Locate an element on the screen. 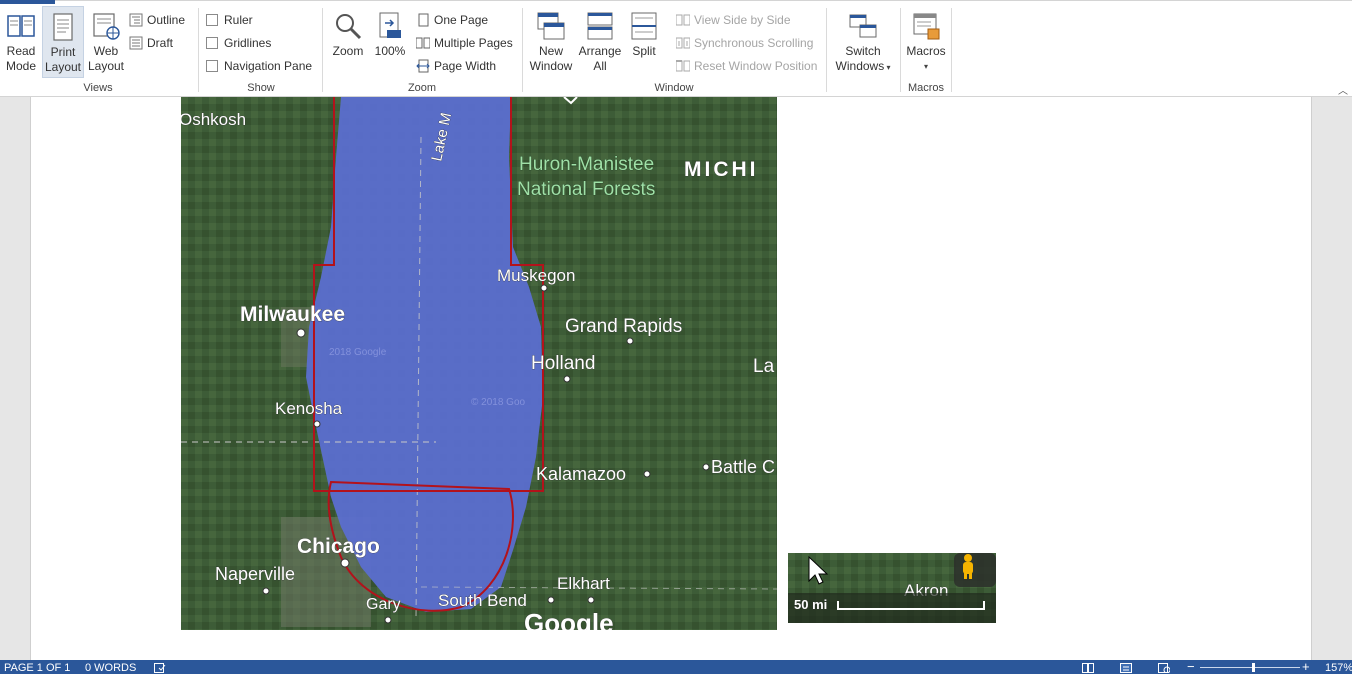  one-page-button: One Page is located at coordinates (452, 20).